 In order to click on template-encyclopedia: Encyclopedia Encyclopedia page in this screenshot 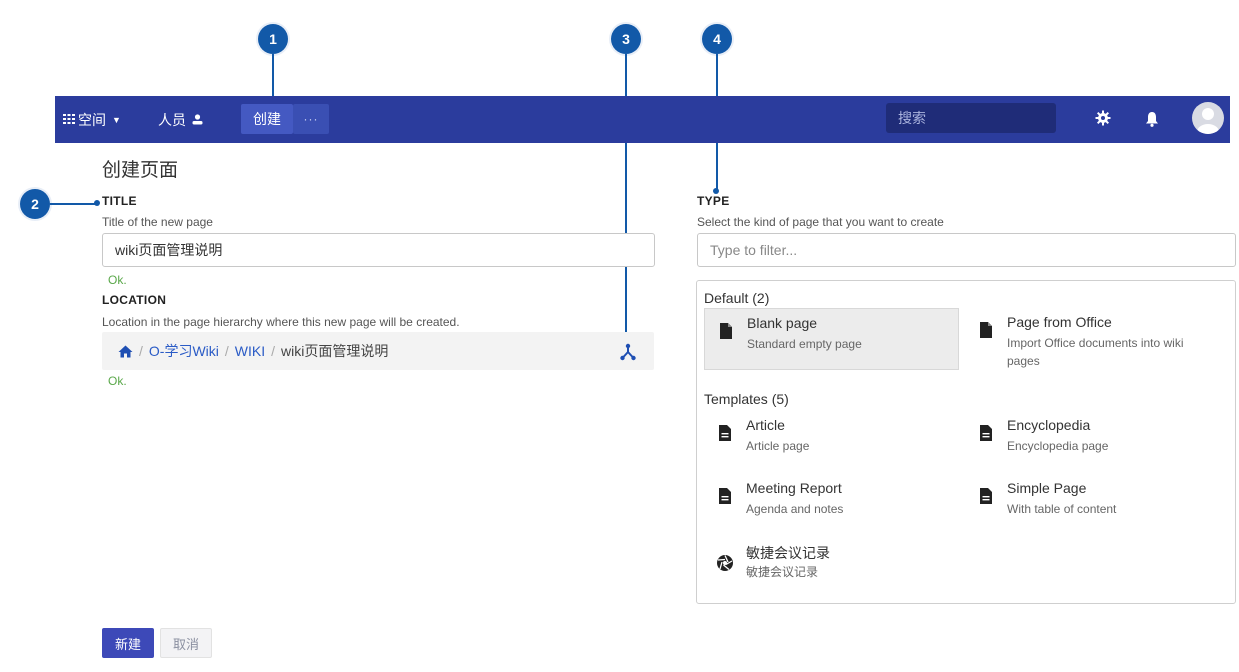, I will do `click(1092, 442)`.